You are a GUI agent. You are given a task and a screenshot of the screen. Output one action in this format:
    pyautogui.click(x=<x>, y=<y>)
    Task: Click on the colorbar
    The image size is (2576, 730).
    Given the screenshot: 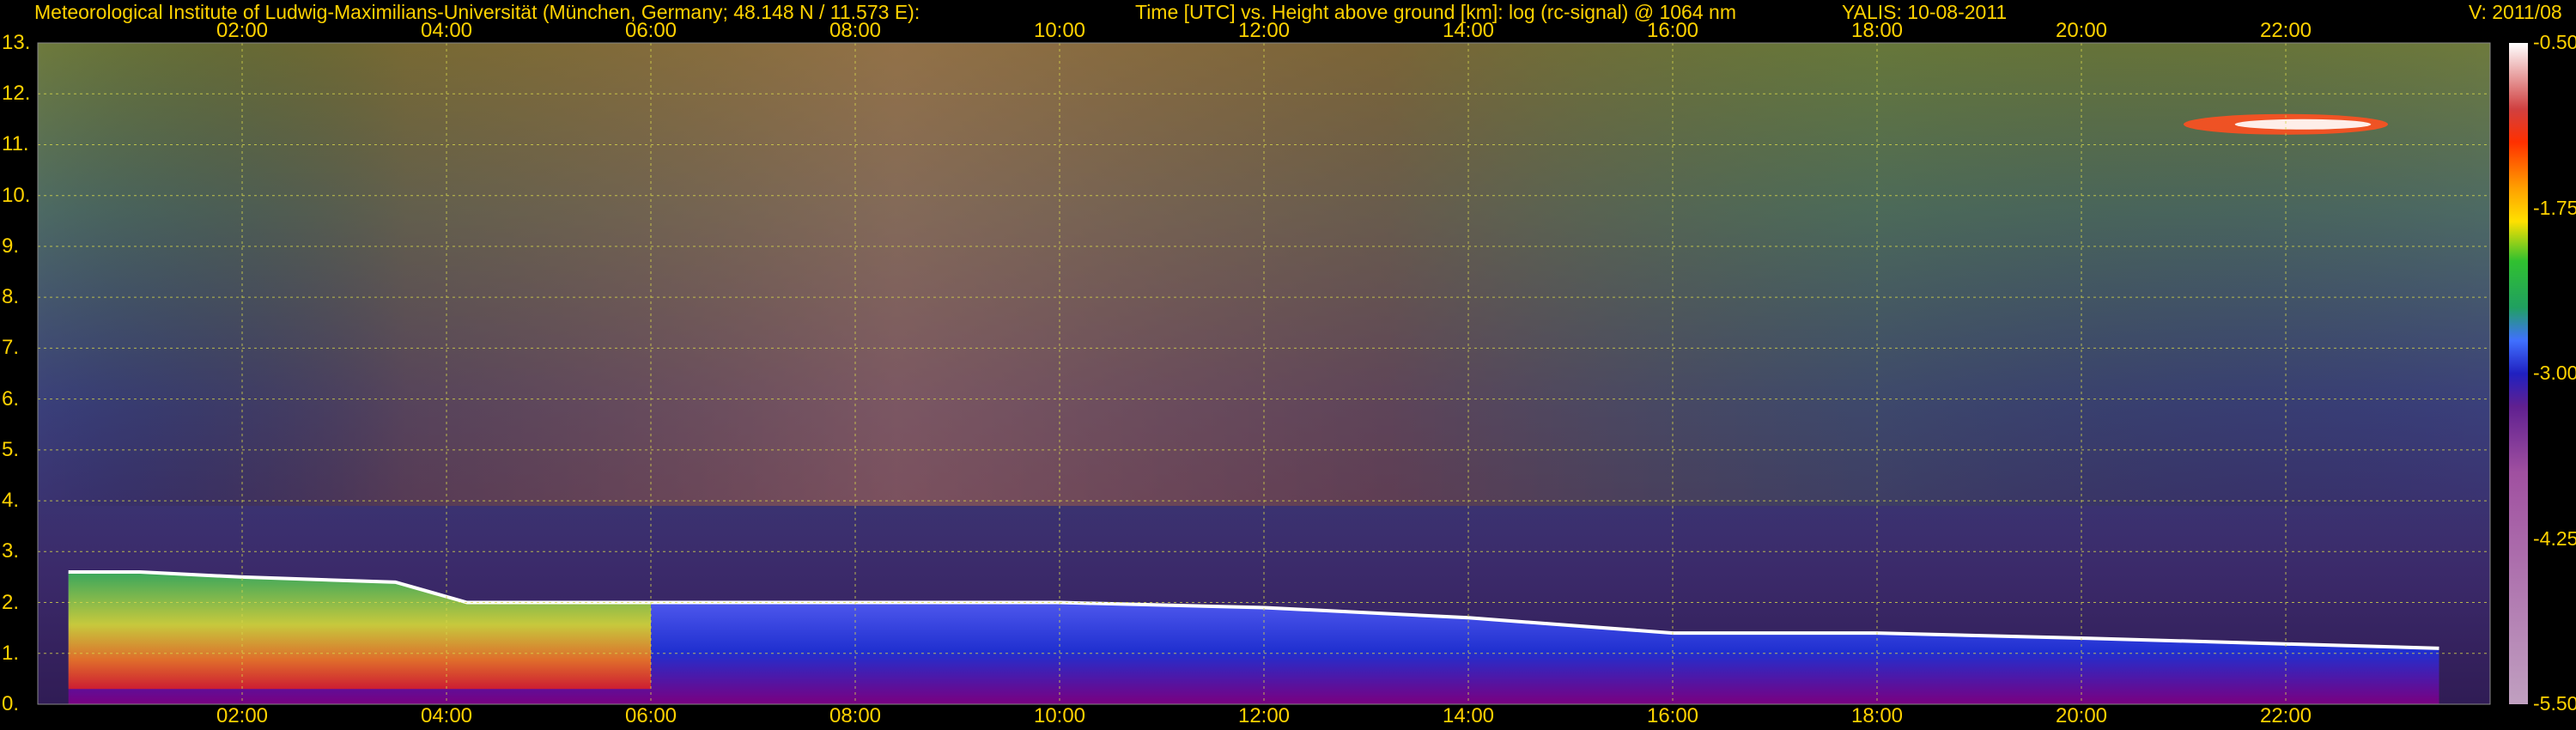 What is the action you would take?
    pyautogui.click(x=2518, y=373)
    